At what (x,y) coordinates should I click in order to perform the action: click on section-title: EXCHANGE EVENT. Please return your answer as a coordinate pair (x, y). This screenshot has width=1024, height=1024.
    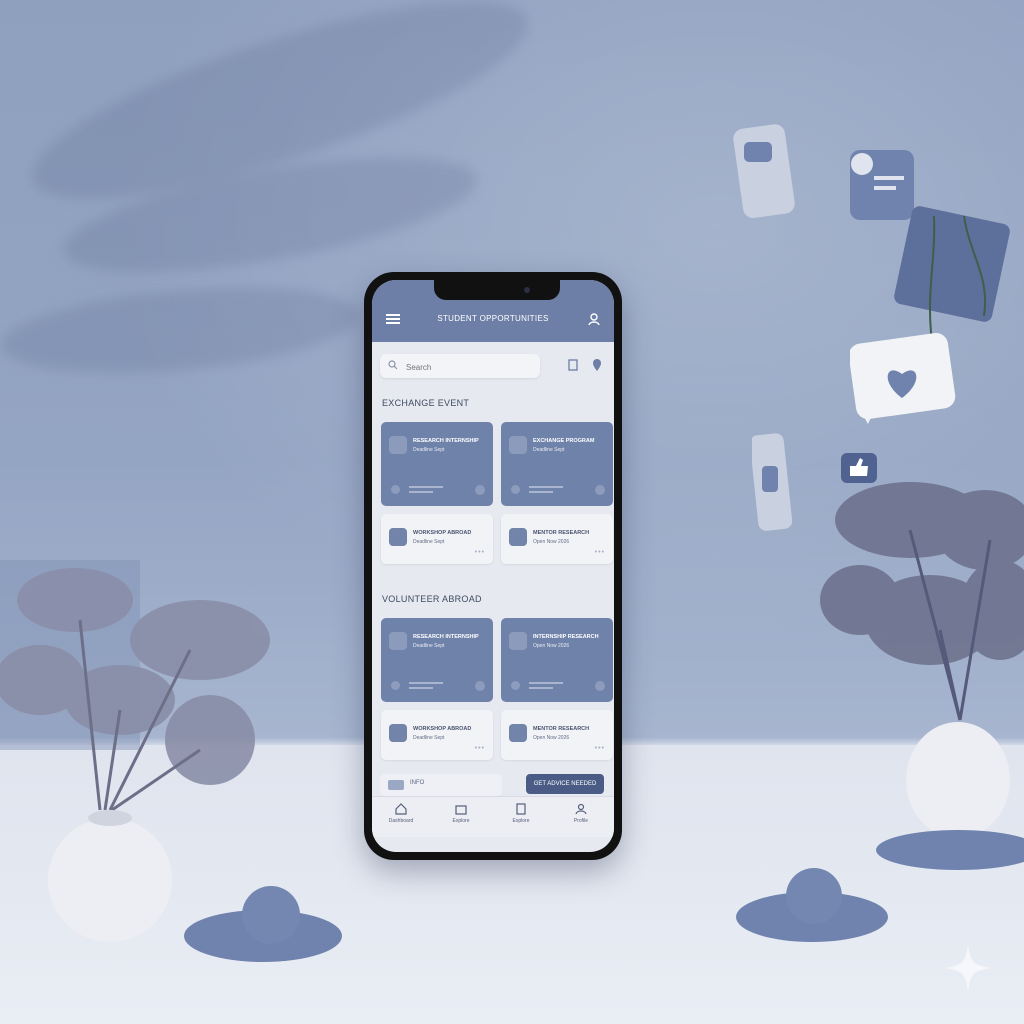
    Looking at the image, I should click on (426, 403).